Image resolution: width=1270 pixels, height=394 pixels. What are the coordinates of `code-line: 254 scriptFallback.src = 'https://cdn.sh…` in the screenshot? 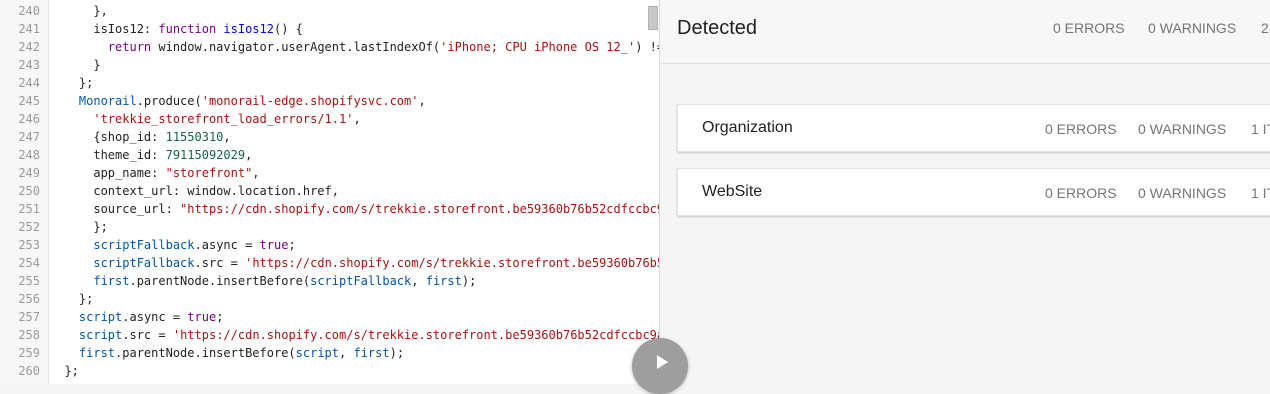 It's located at (330, 263).